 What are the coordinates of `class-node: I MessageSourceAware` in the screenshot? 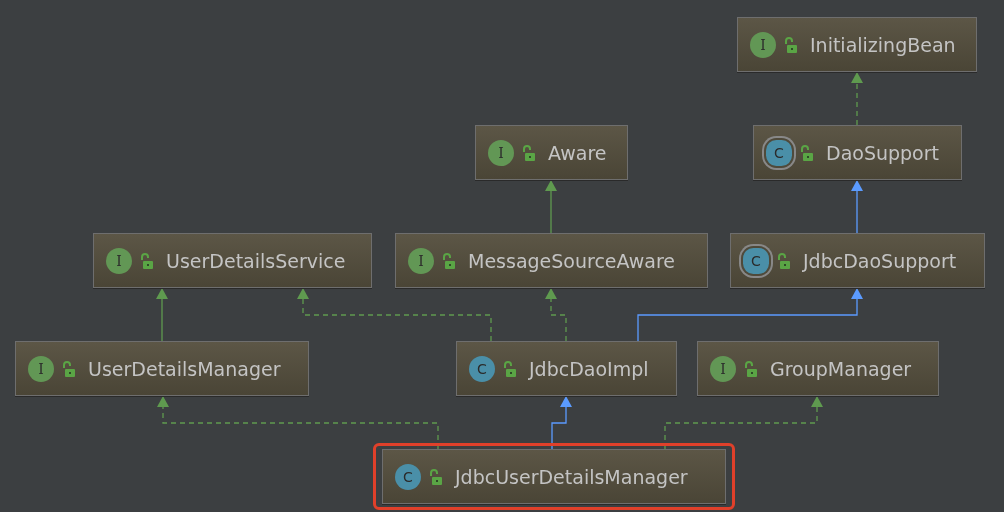 It's located at (551, 260).